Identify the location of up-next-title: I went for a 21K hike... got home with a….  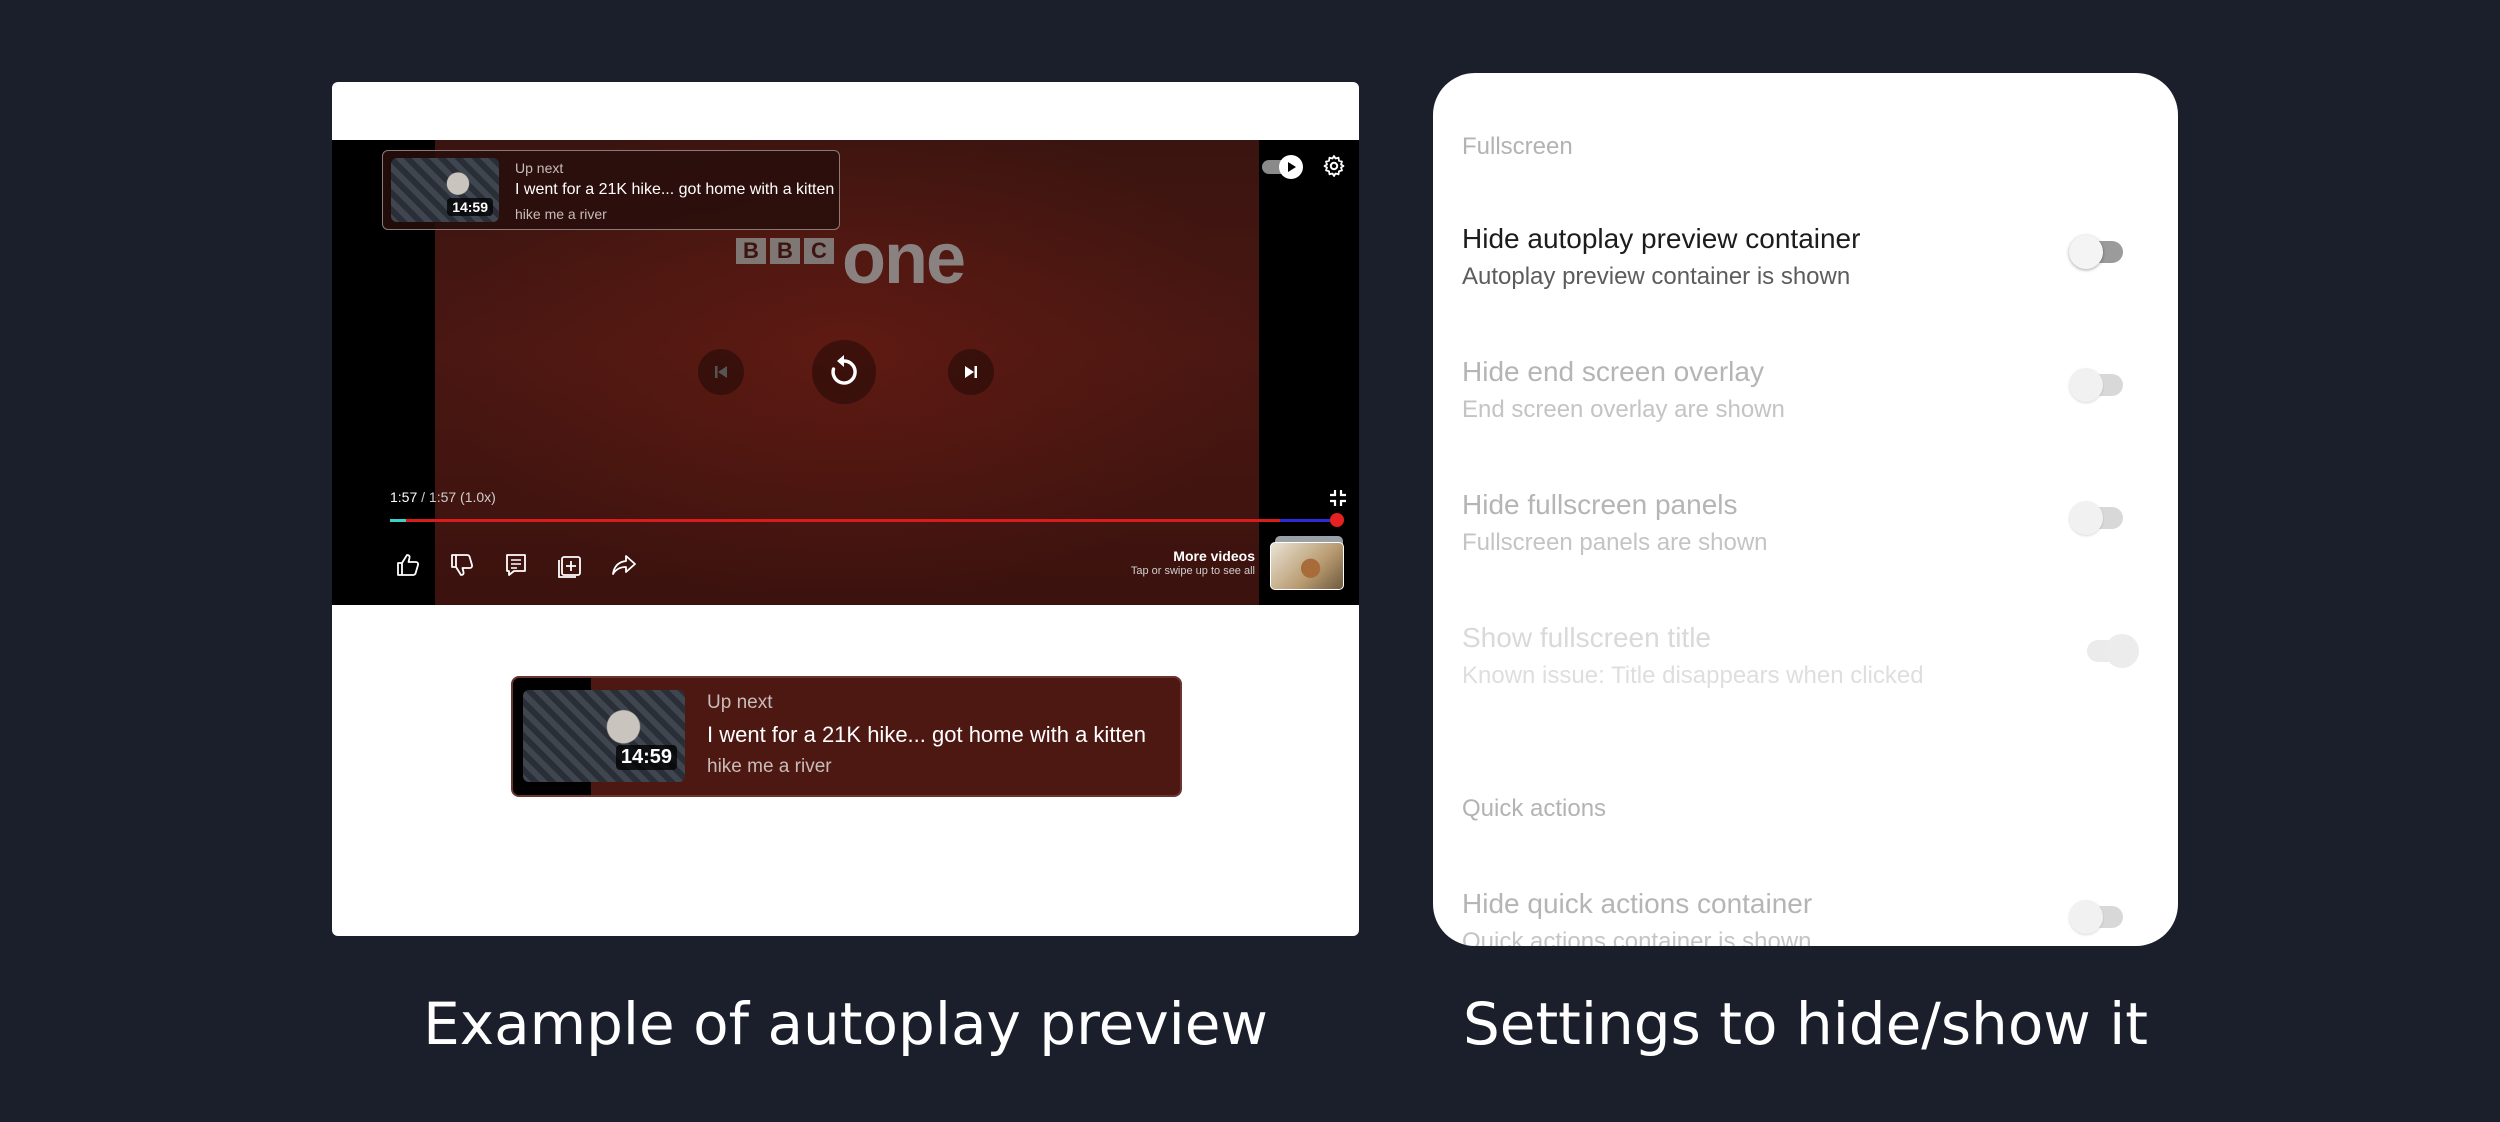
(675, 189).